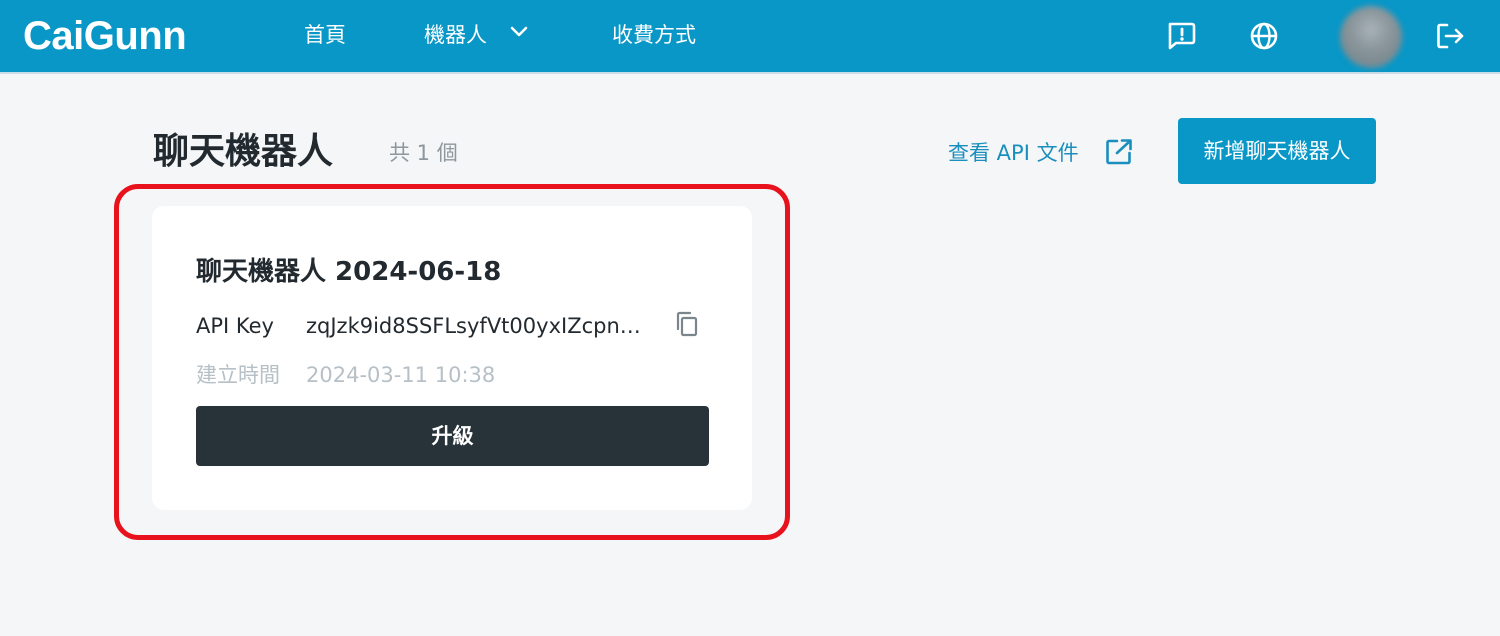  What do you see at coordinates (1371, 37) in the screenshot?
I see `avatar` at bounding box center [1371, 37].